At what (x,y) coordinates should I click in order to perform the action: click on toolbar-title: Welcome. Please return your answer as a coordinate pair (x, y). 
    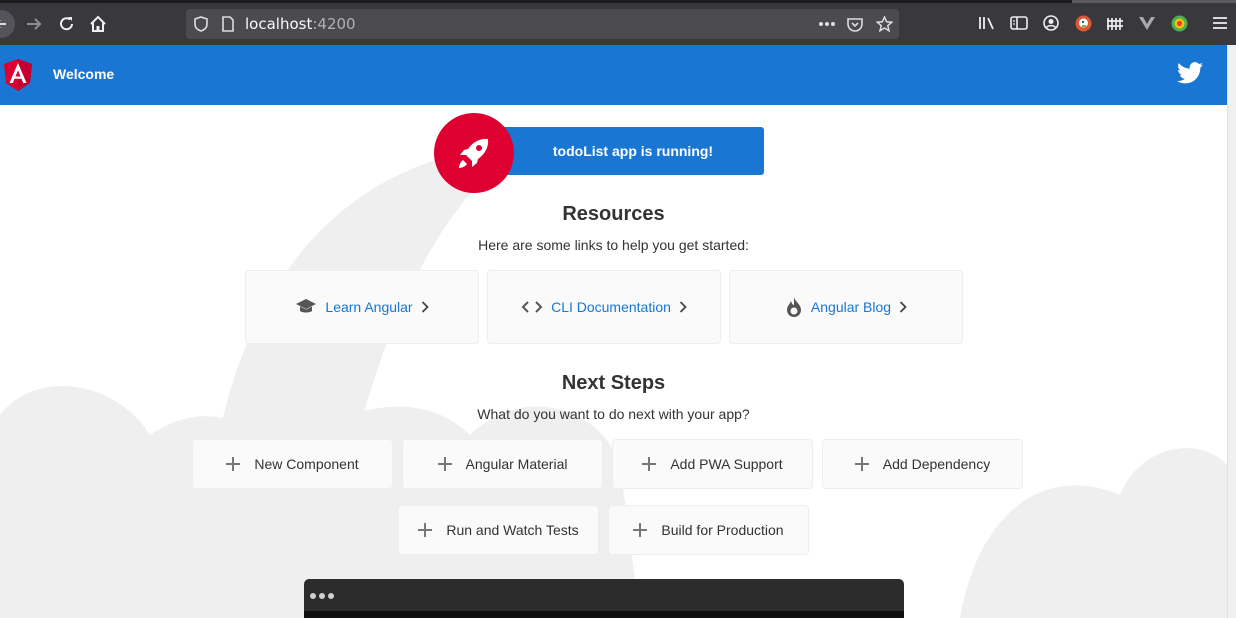
    Looking at the image, I should click on (84, 74).